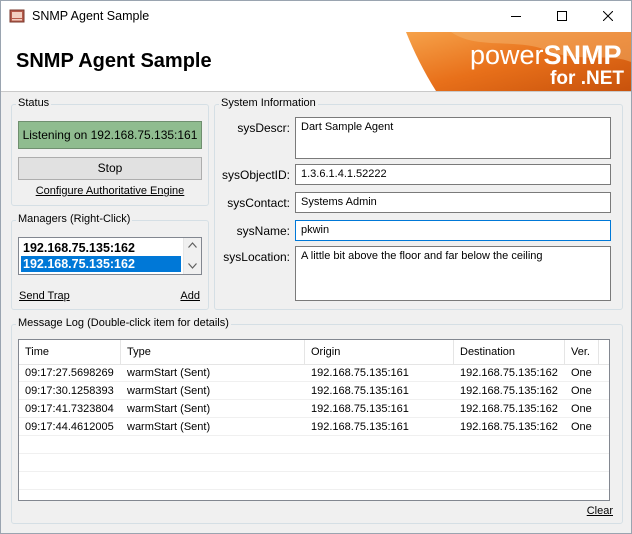 The width and height of the screenshot is (632, 534). I want to click on log-header: Time Type Origin Destination Ver., so click(314, 352).